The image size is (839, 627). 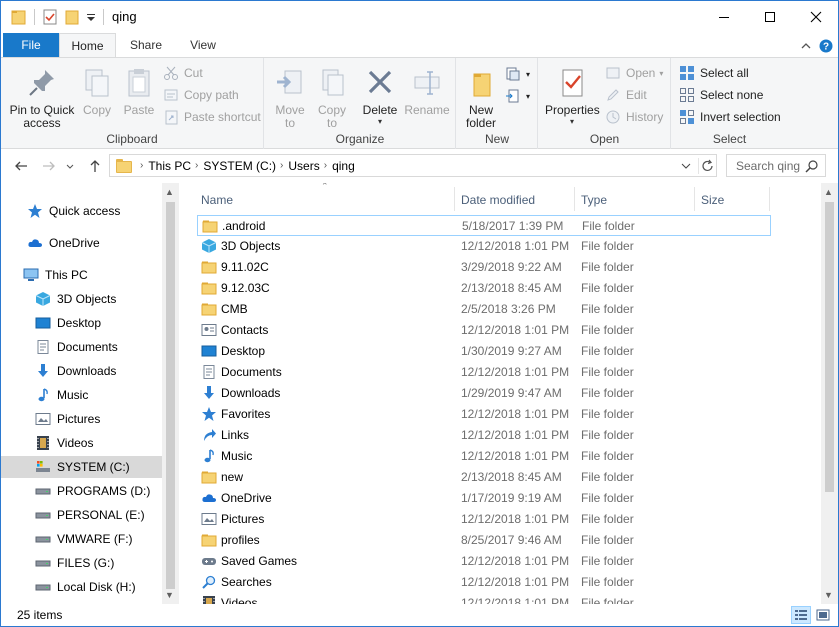 What do you see at coordinates (812, 166) in the screenshot?
I see `search-icon` at bounding box center [812, 166].